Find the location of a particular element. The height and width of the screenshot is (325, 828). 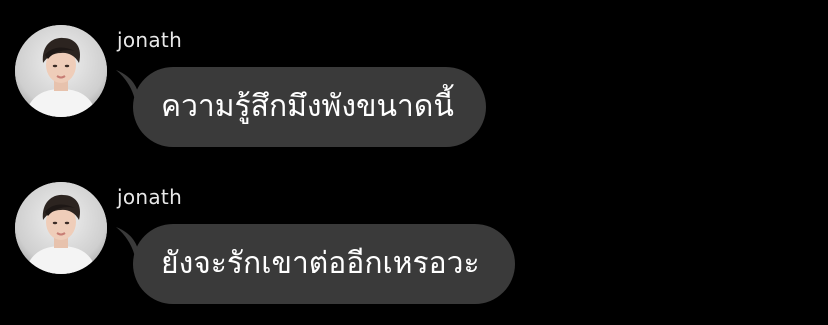

message-bubble: ความรู้สึกมึงพังขนาดนี้ is located at coordinates (309, 107).